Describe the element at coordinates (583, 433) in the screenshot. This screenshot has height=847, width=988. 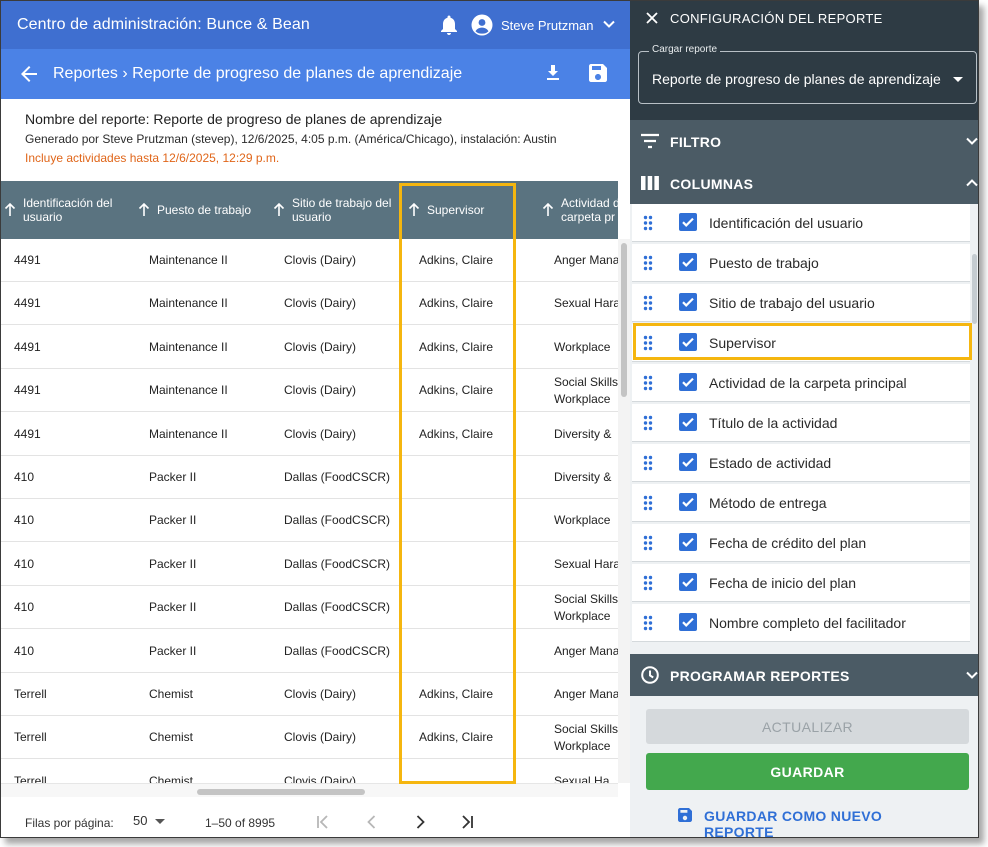
I see `cell-parent-activity: Diversity &` at that location.